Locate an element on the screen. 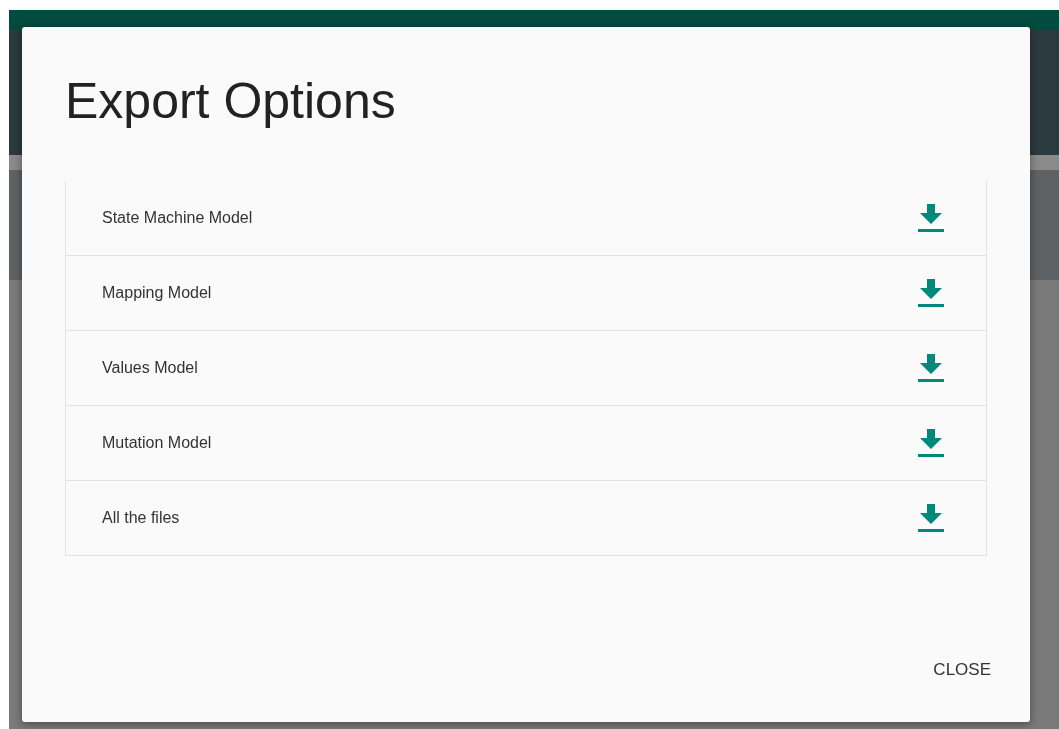  export-item-label: State Machine Model is located at coordinates (177, 218).